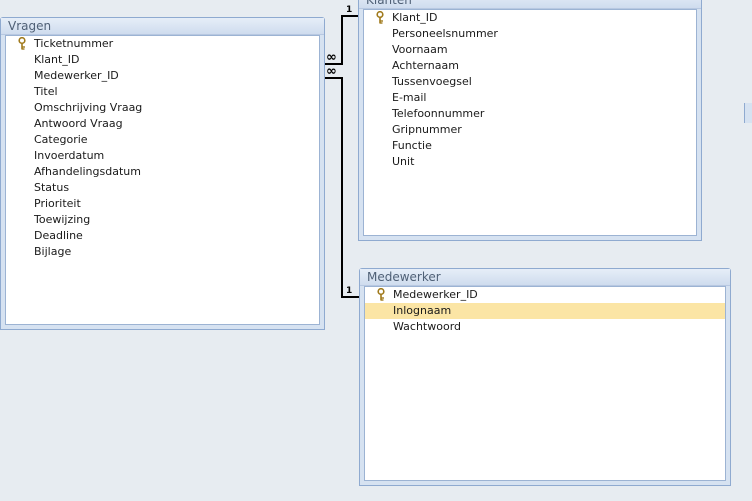 This screenshot has height=501, width=752. Describe the element at coordinates (162, 204) in the screenshot. I see `field-row: Prioriteit` at that location.